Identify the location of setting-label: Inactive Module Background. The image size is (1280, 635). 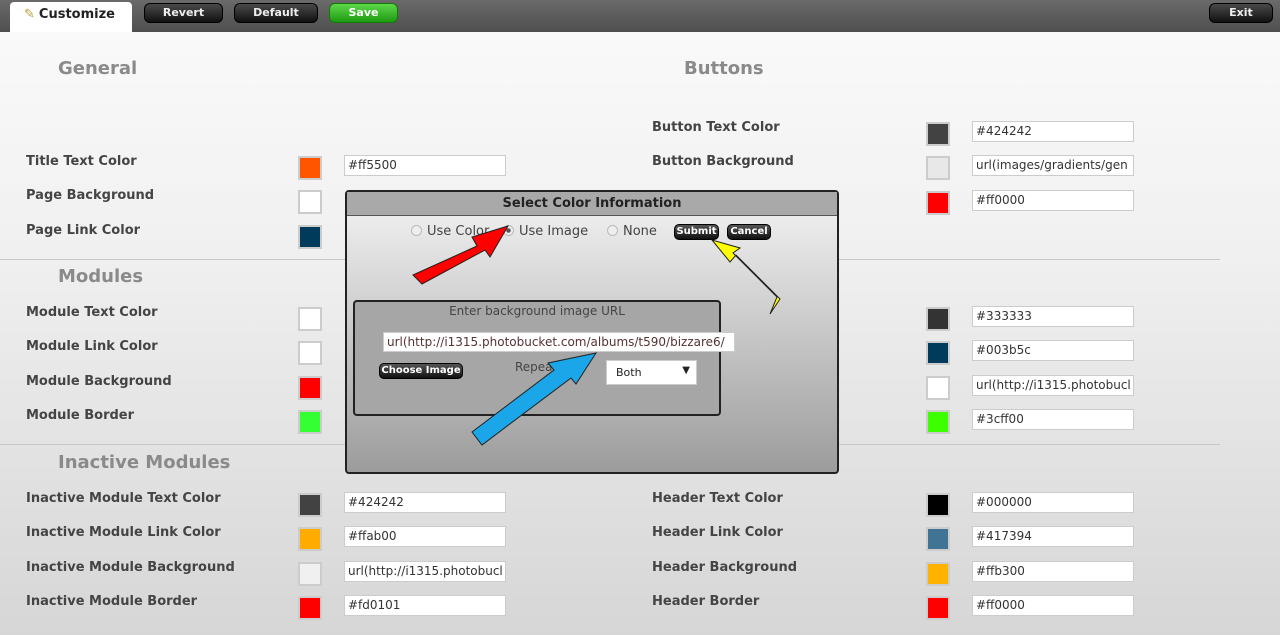
(130, 567).